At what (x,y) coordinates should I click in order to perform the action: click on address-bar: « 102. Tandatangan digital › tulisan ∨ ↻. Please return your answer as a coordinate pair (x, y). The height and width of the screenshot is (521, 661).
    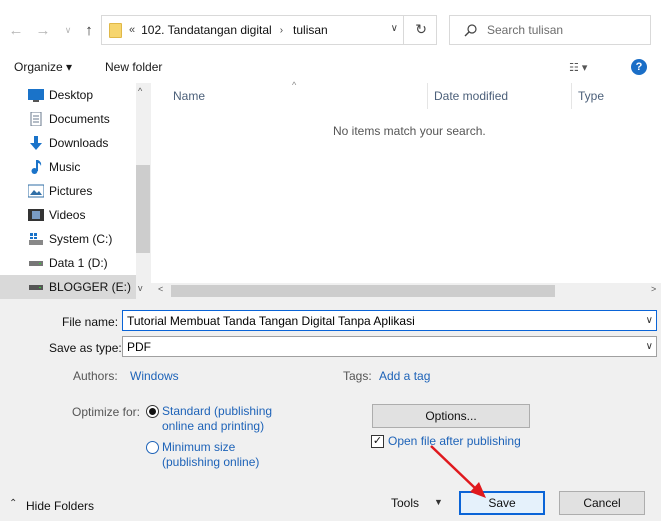
    Looking at the image, I should click on (269, 30).